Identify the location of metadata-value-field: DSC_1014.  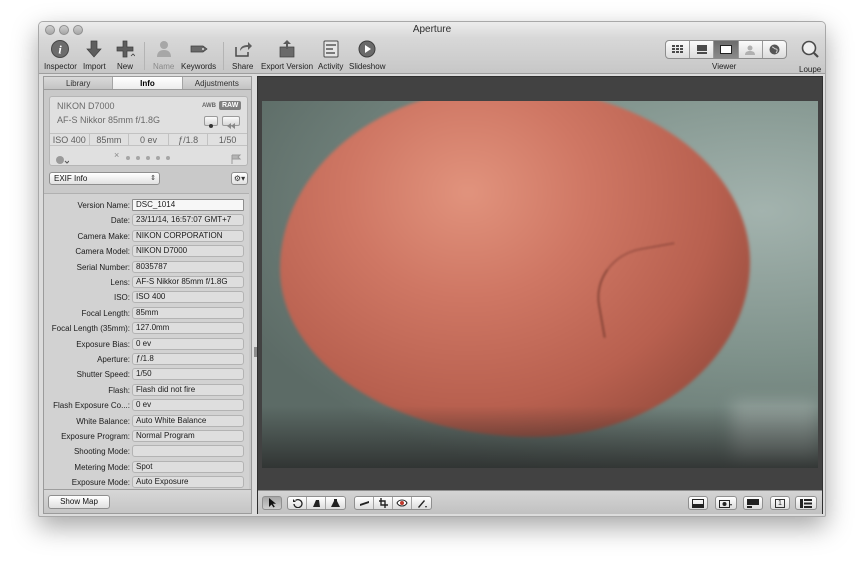
(188, 205).